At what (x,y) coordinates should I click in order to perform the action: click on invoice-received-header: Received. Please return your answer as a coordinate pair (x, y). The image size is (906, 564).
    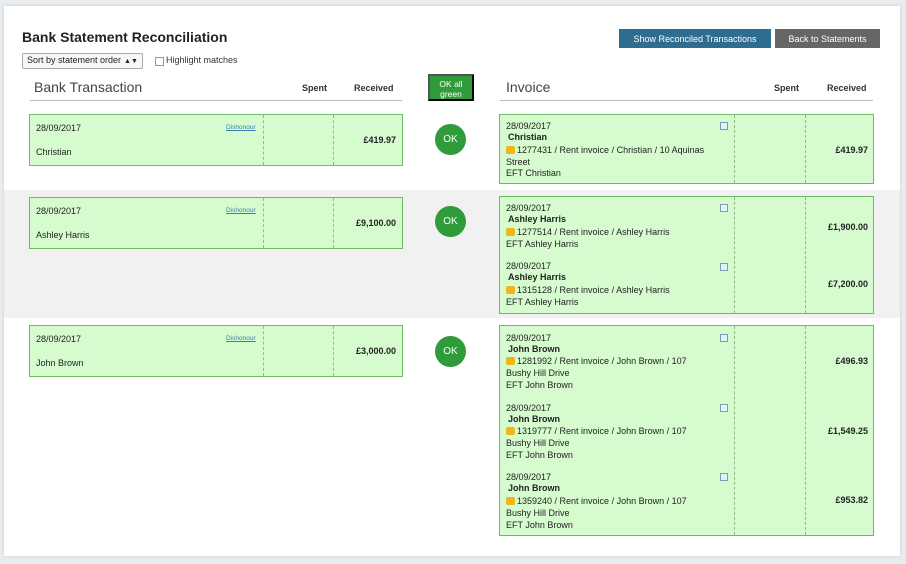
    Looking at the image, I should click on (847, 88).